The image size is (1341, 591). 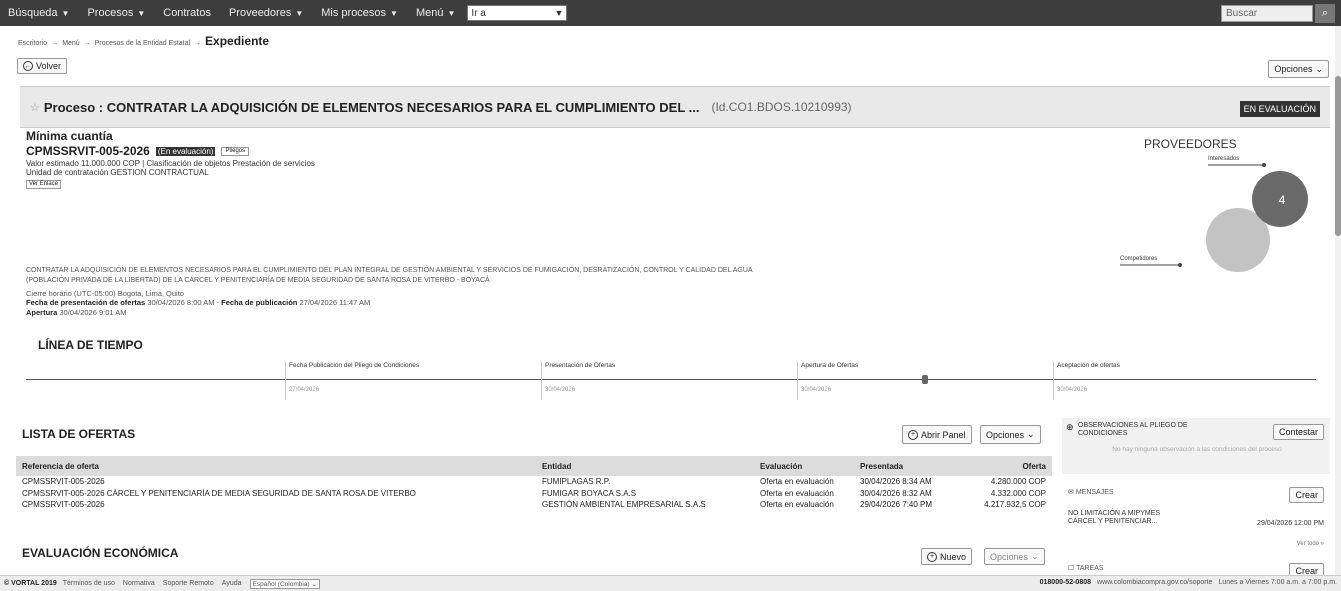 I want to click on create-message-button: Crear, so click(x=1306, y=495).